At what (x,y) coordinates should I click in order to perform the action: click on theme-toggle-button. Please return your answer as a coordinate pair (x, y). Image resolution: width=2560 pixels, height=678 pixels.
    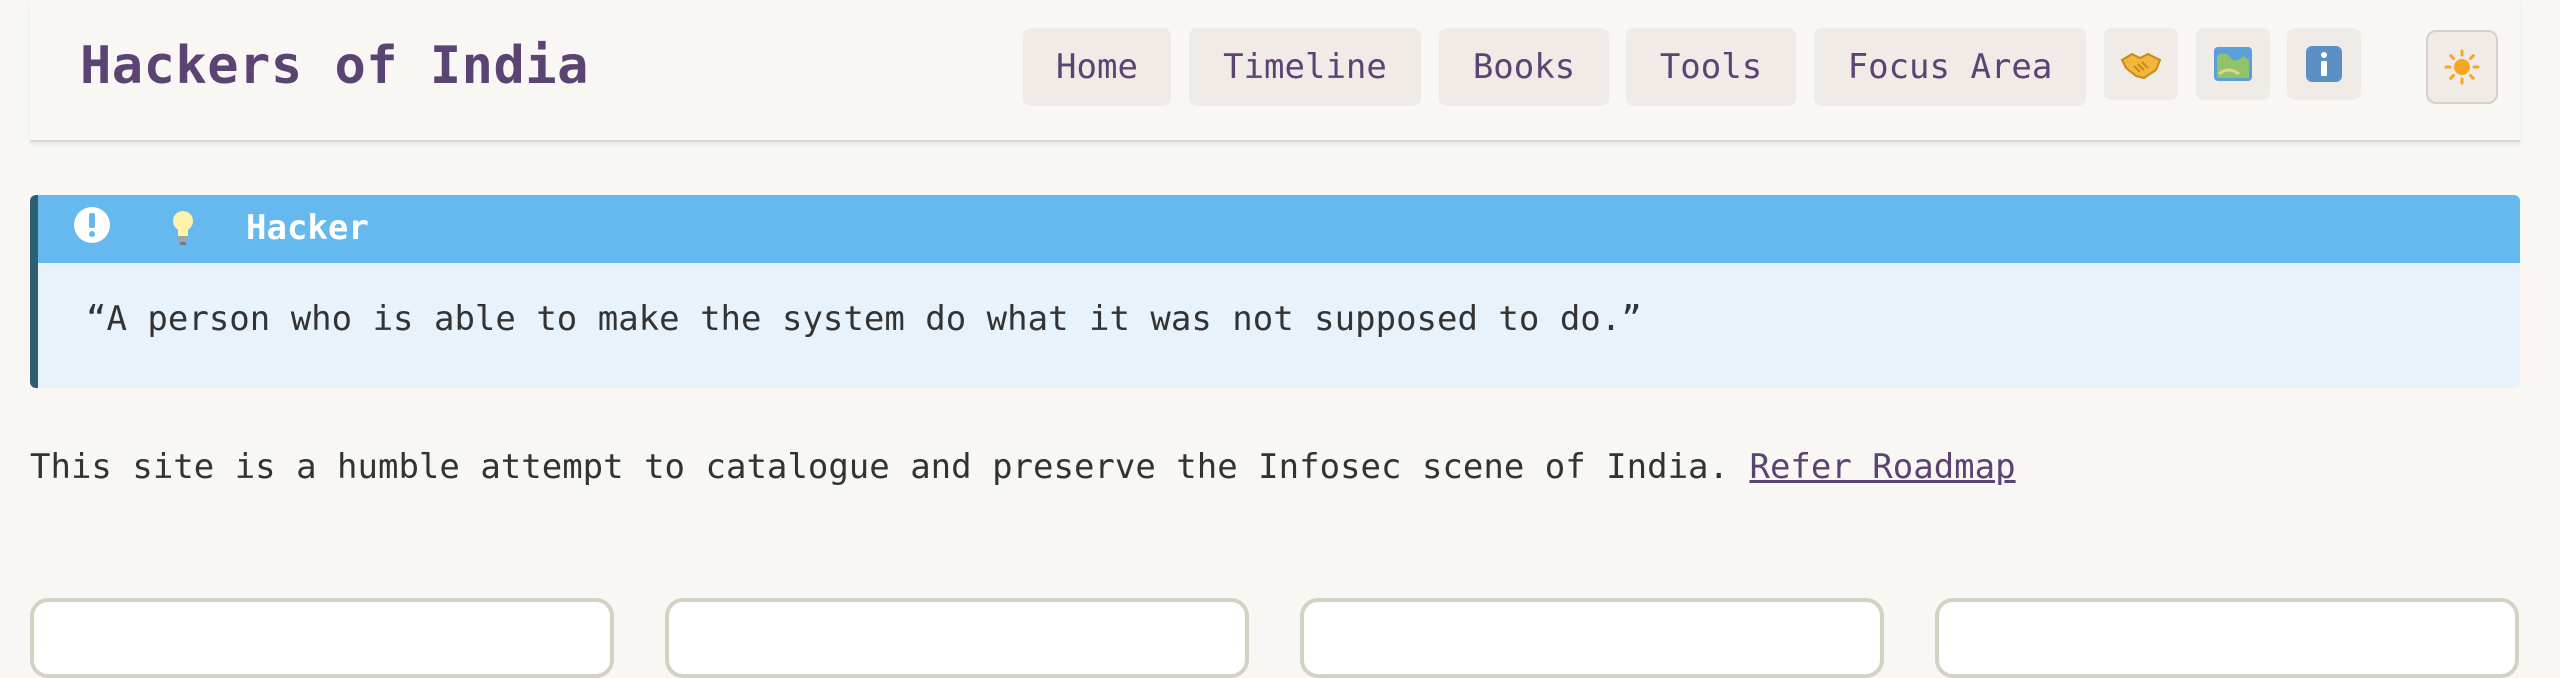
    Looking at the image, I should click on (2462, 67).